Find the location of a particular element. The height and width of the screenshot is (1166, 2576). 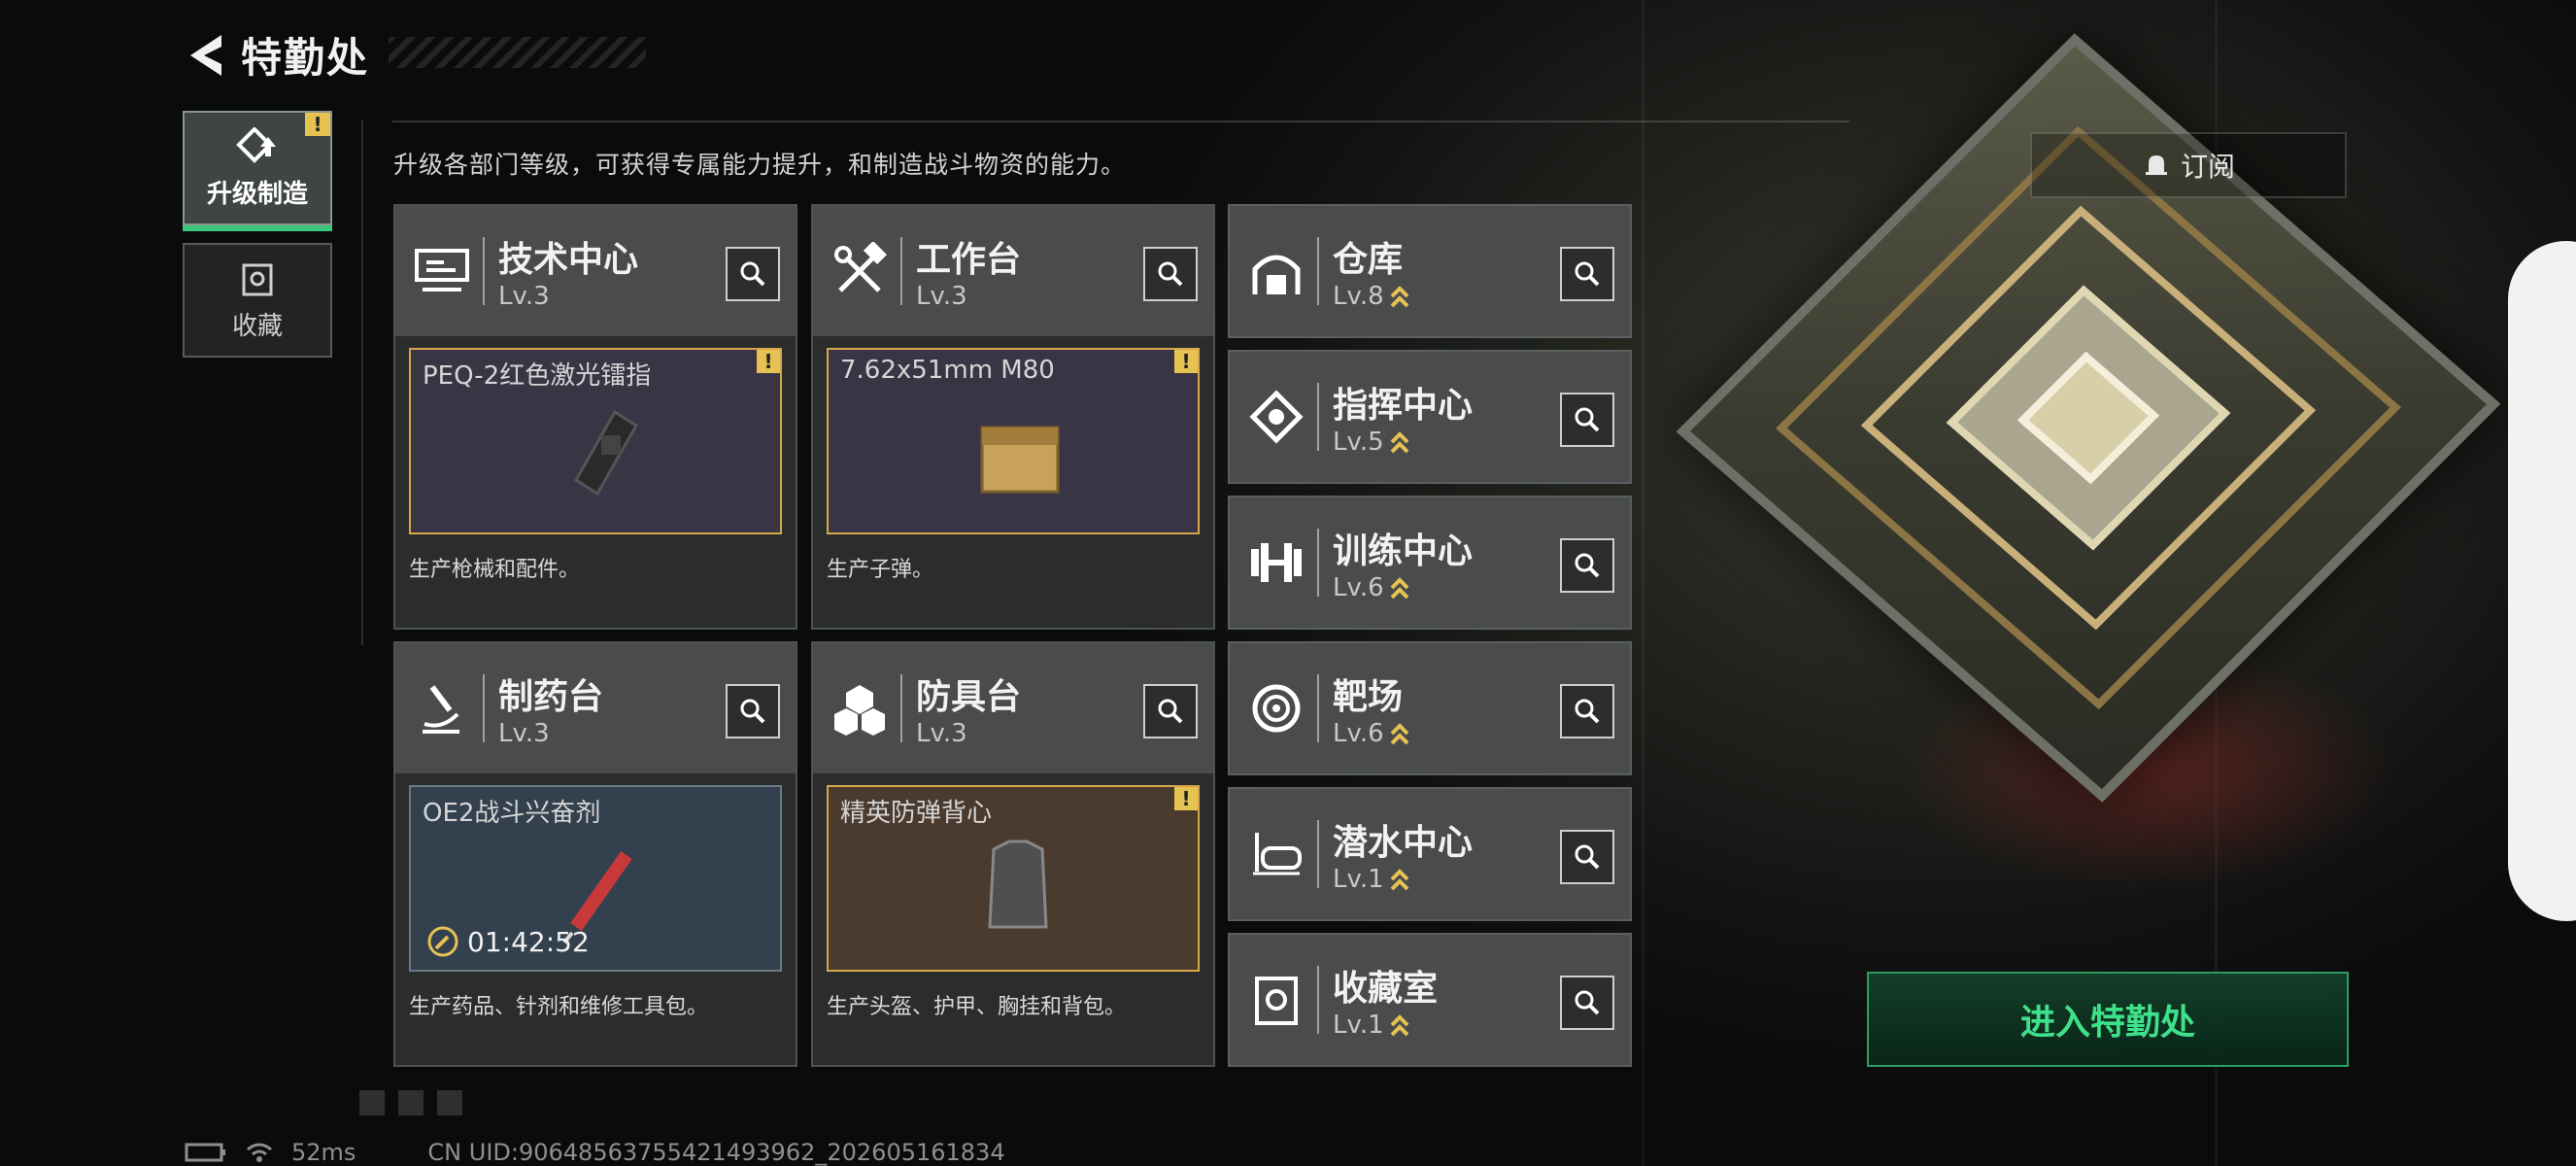

tab-collection: 收藏 is located at coordinates (257, 300).